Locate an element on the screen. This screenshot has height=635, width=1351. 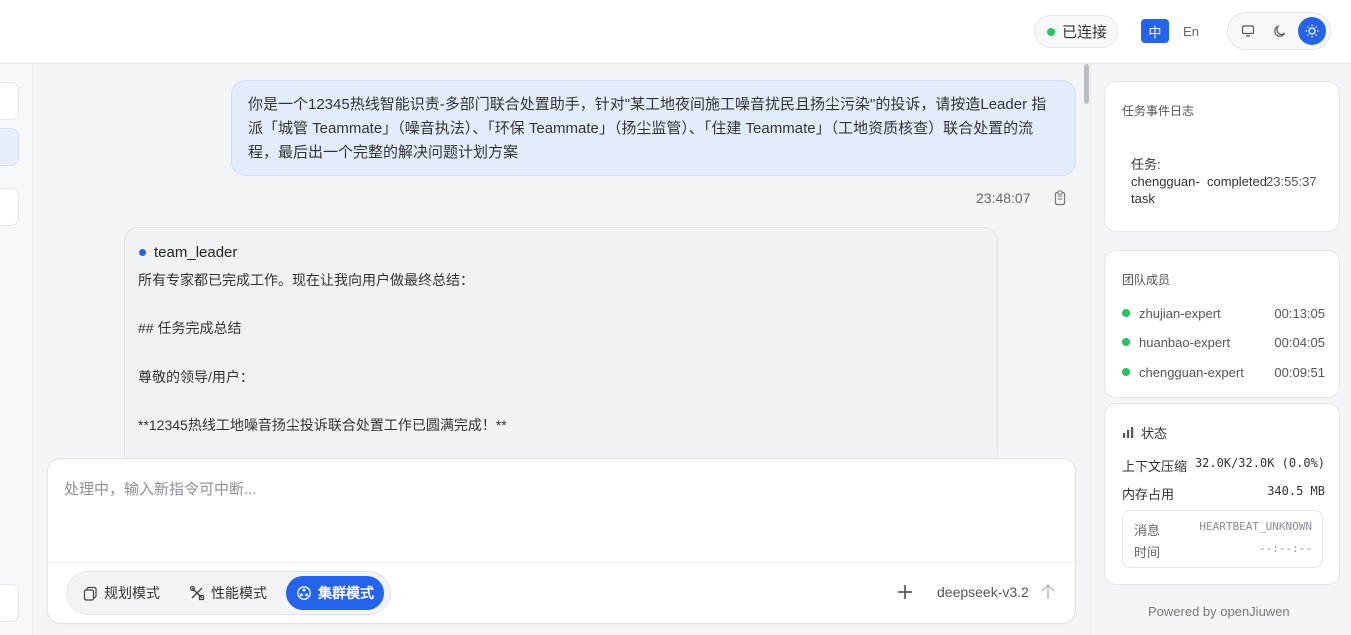
leader-line-2: ## 任务完成总结 is located at coordinates (190, 328).